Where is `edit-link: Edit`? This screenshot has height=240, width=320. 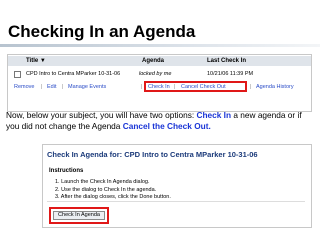
edit-link: Edit is located at coordinates (51, 87).